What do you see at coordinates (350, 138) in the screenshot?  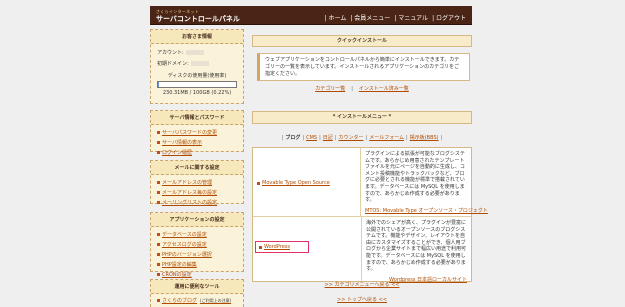 I see `tab-counter: カウンター` at bounding box center [350, 138].